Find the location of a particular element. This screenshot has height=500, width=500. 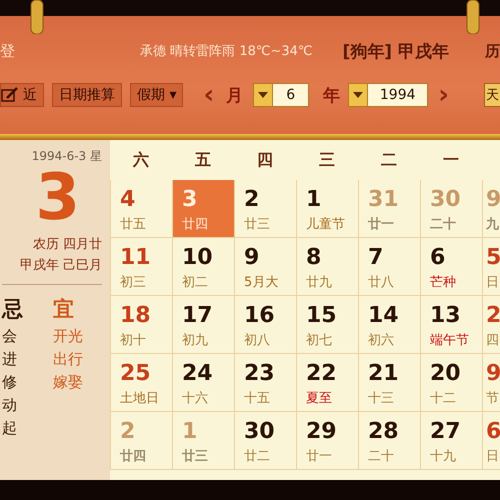

day-cell: 10 初二 is located at coordinates (203, 267).